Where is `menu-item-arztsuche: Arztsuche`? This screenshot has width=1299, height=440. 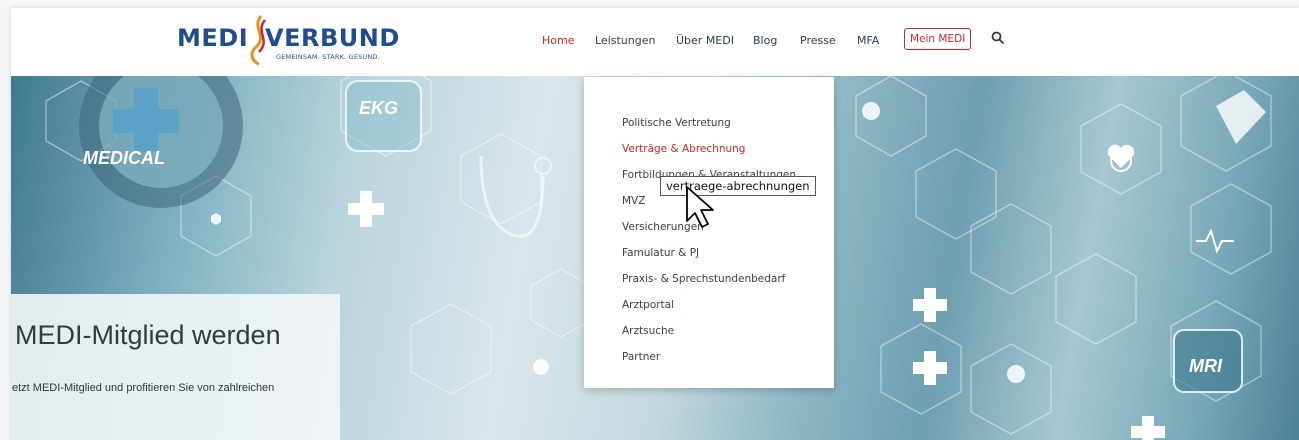
menu-item-arztsuche: Arztsuche is located at coordinates (648, 331).